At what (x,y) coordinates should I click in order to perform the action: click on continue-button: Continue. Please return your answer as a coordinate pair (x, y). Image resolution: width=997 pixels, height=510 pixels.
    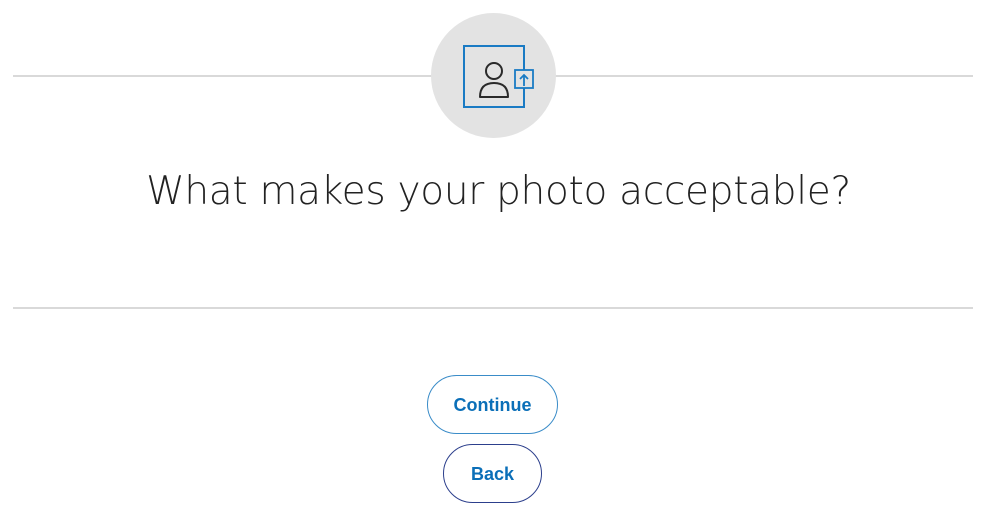
    Looking at the image, I should click on (492, 404).